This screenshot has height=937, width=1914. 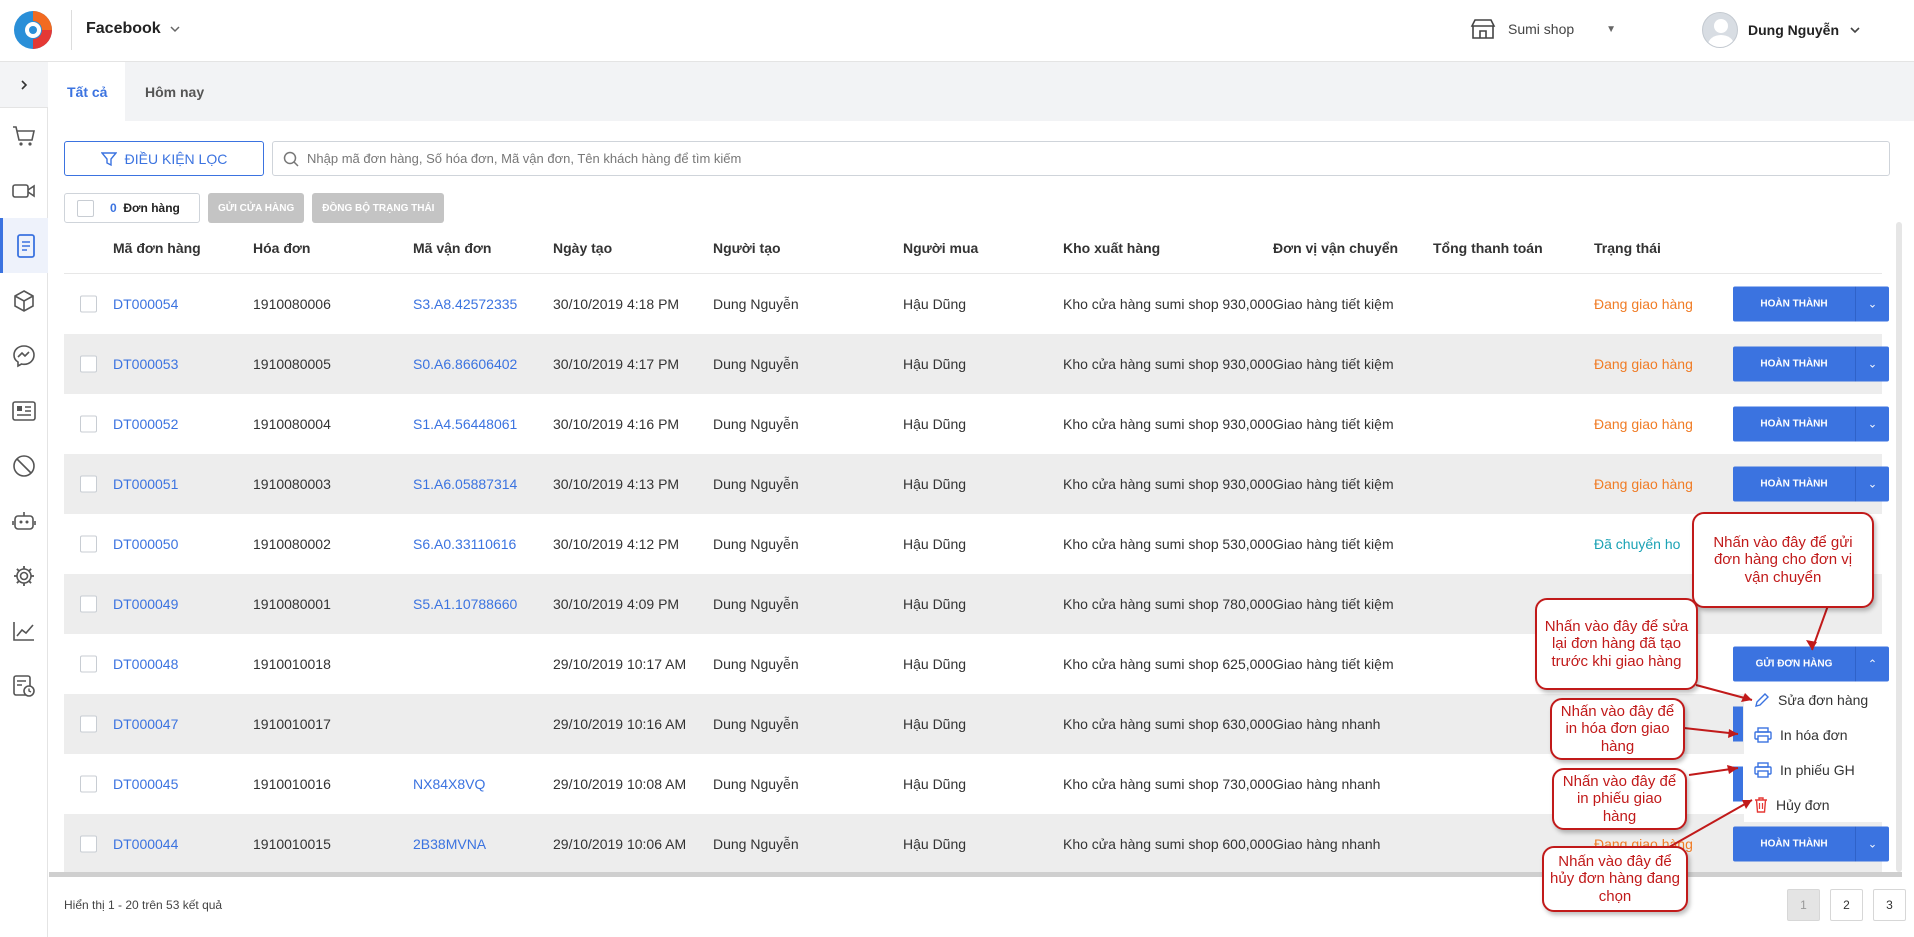 I want to click on chevron-down-icon, so click(x=1855, y=30).